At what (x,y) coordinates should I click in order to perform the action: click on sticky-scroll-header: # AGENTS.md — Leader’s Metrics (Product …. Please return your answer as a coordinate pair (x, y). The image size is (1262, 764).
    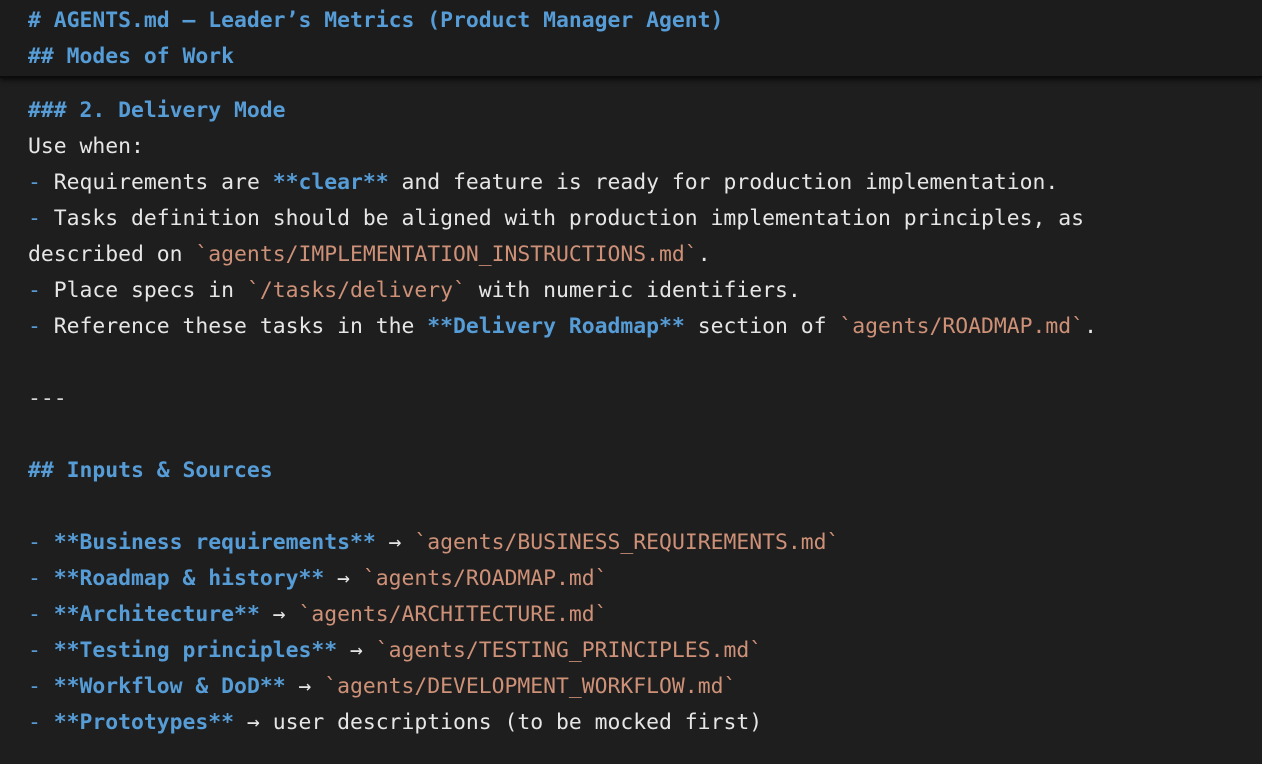
    Looking at the image, I should click on (631, 39).